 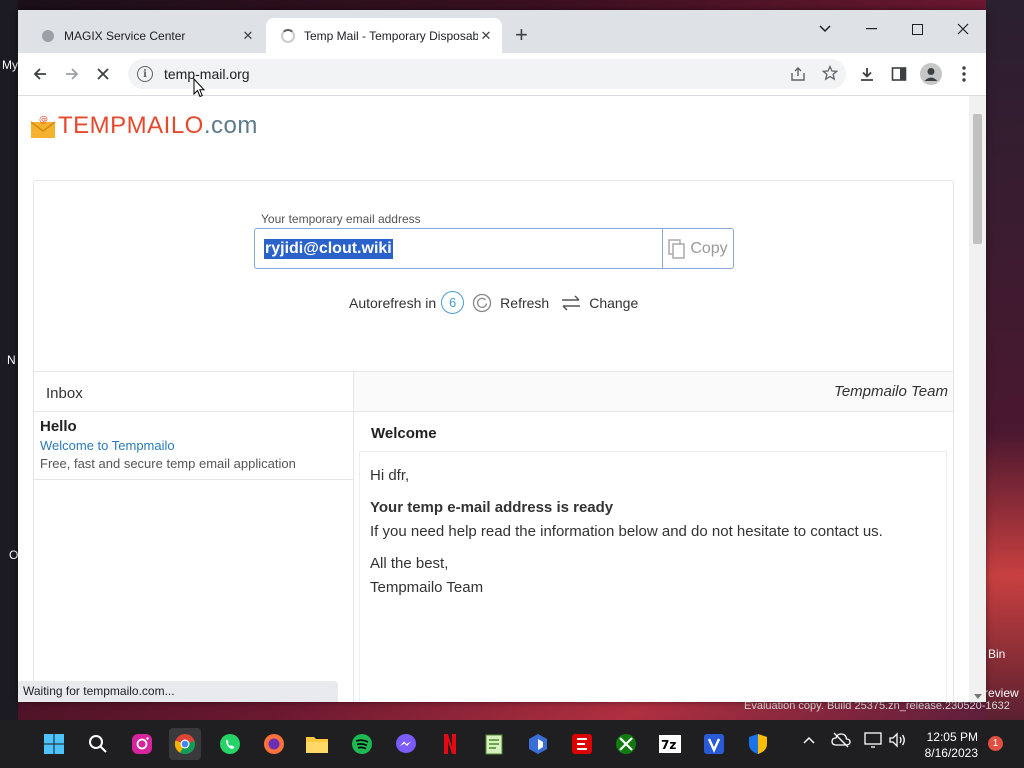 What do you see at coordinates (492, 507) in the screenshot?
I see `message-headline: Your temp e-mail address is ready` at bounding box center [492, 507].